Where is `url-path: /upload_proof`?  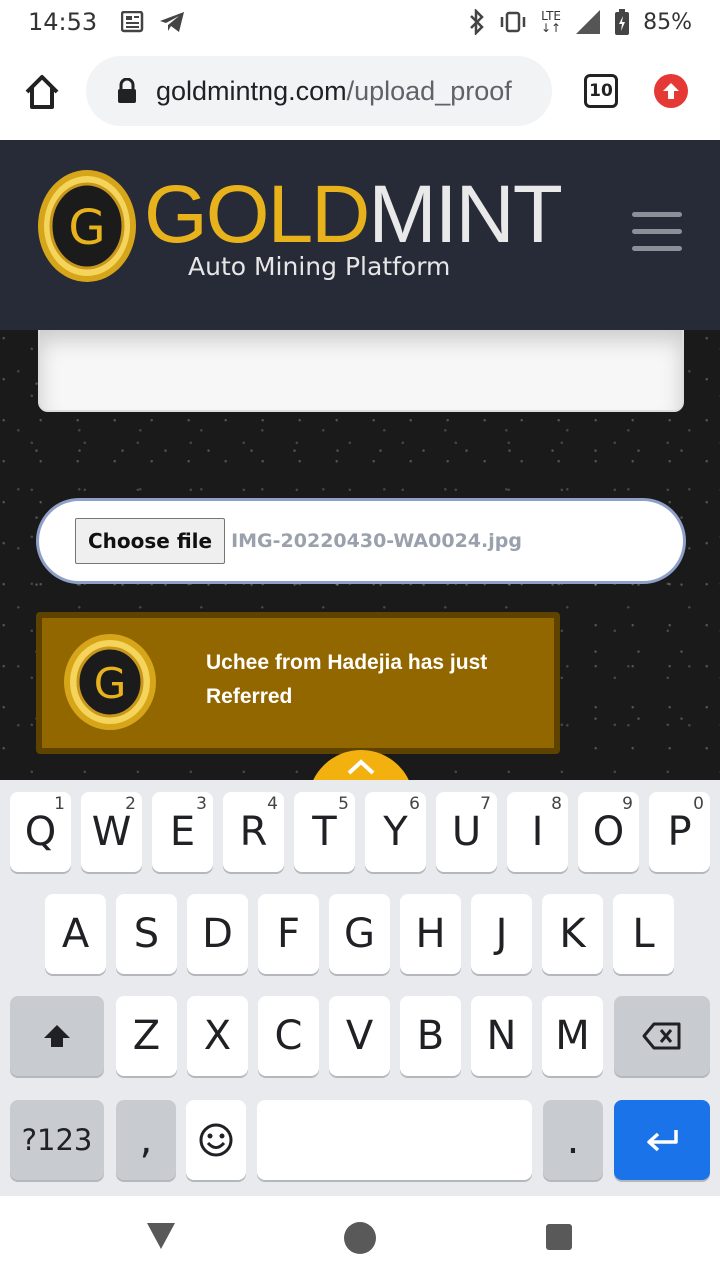 url-path: /upload_proof is located at coordinates (429, 90).